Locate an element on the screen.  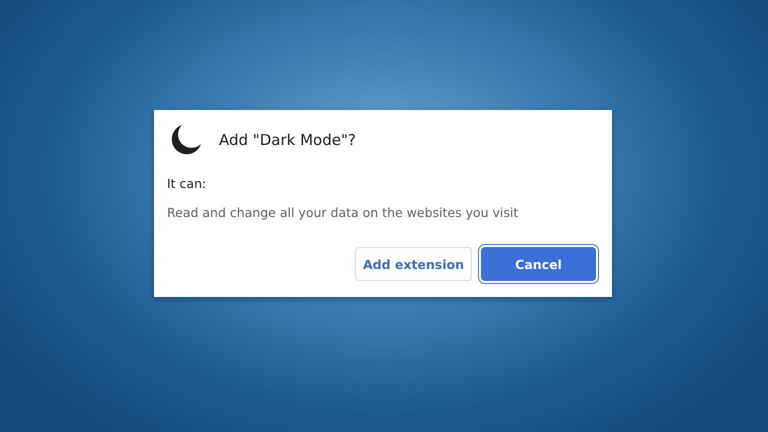
dialog-title: Add "Dark Mode"? is located at coordinates (287, 140).